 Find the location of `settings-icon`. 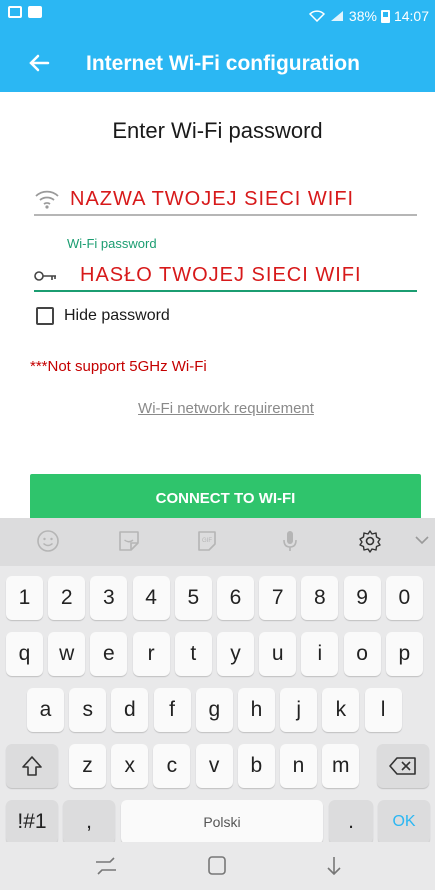

settings-icon is located at coordinates (370, 542).